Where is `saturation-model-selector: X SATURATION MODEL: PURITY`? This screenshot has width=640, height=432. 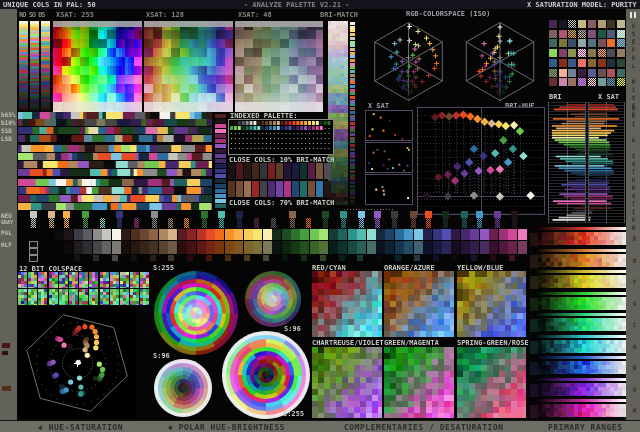 saturation-model-selector: X SATURATION MODEL: PURITY is located at coordinates (582, 5).